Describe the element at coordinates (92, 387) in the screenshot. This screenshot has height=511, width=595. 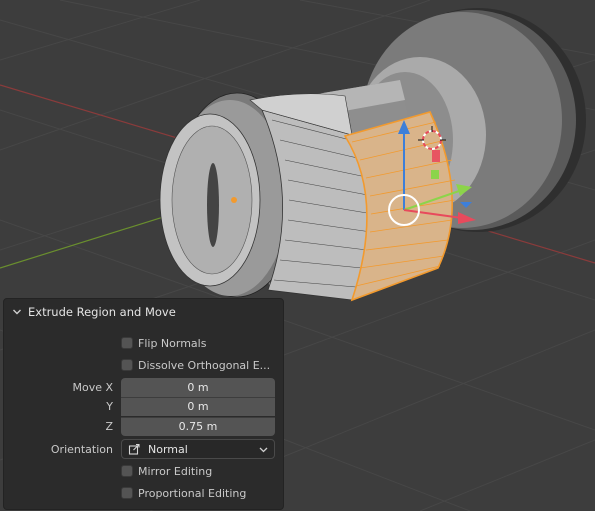
I see `move-x-label: Move X` at that location.